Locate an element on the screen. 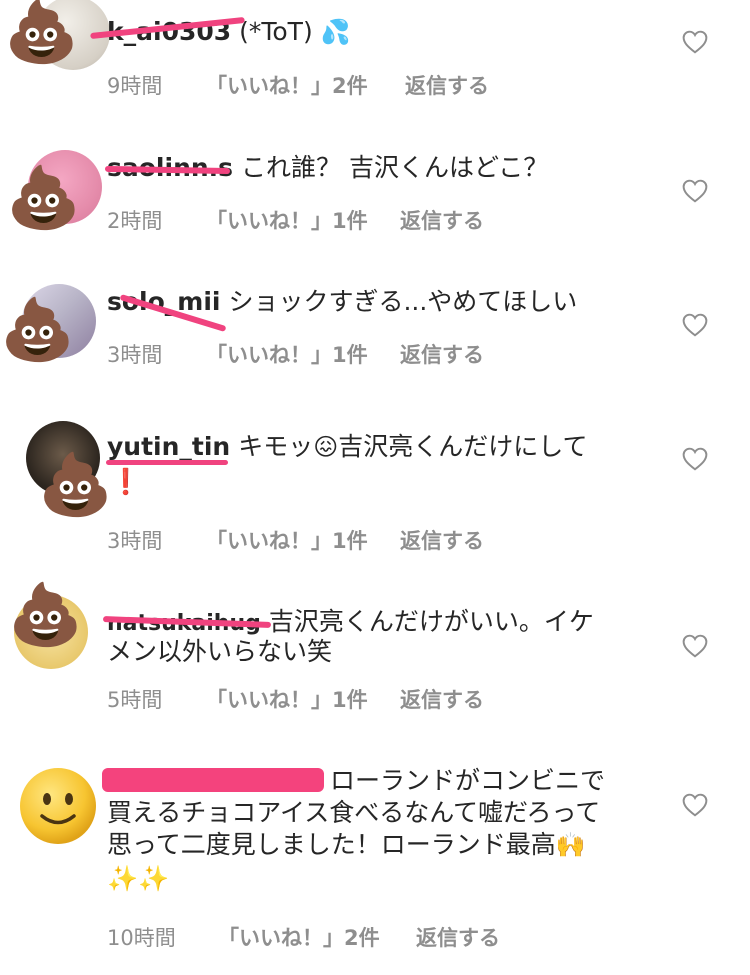  confounded-face-icon: 😖 is located at coordinates (326, 447).